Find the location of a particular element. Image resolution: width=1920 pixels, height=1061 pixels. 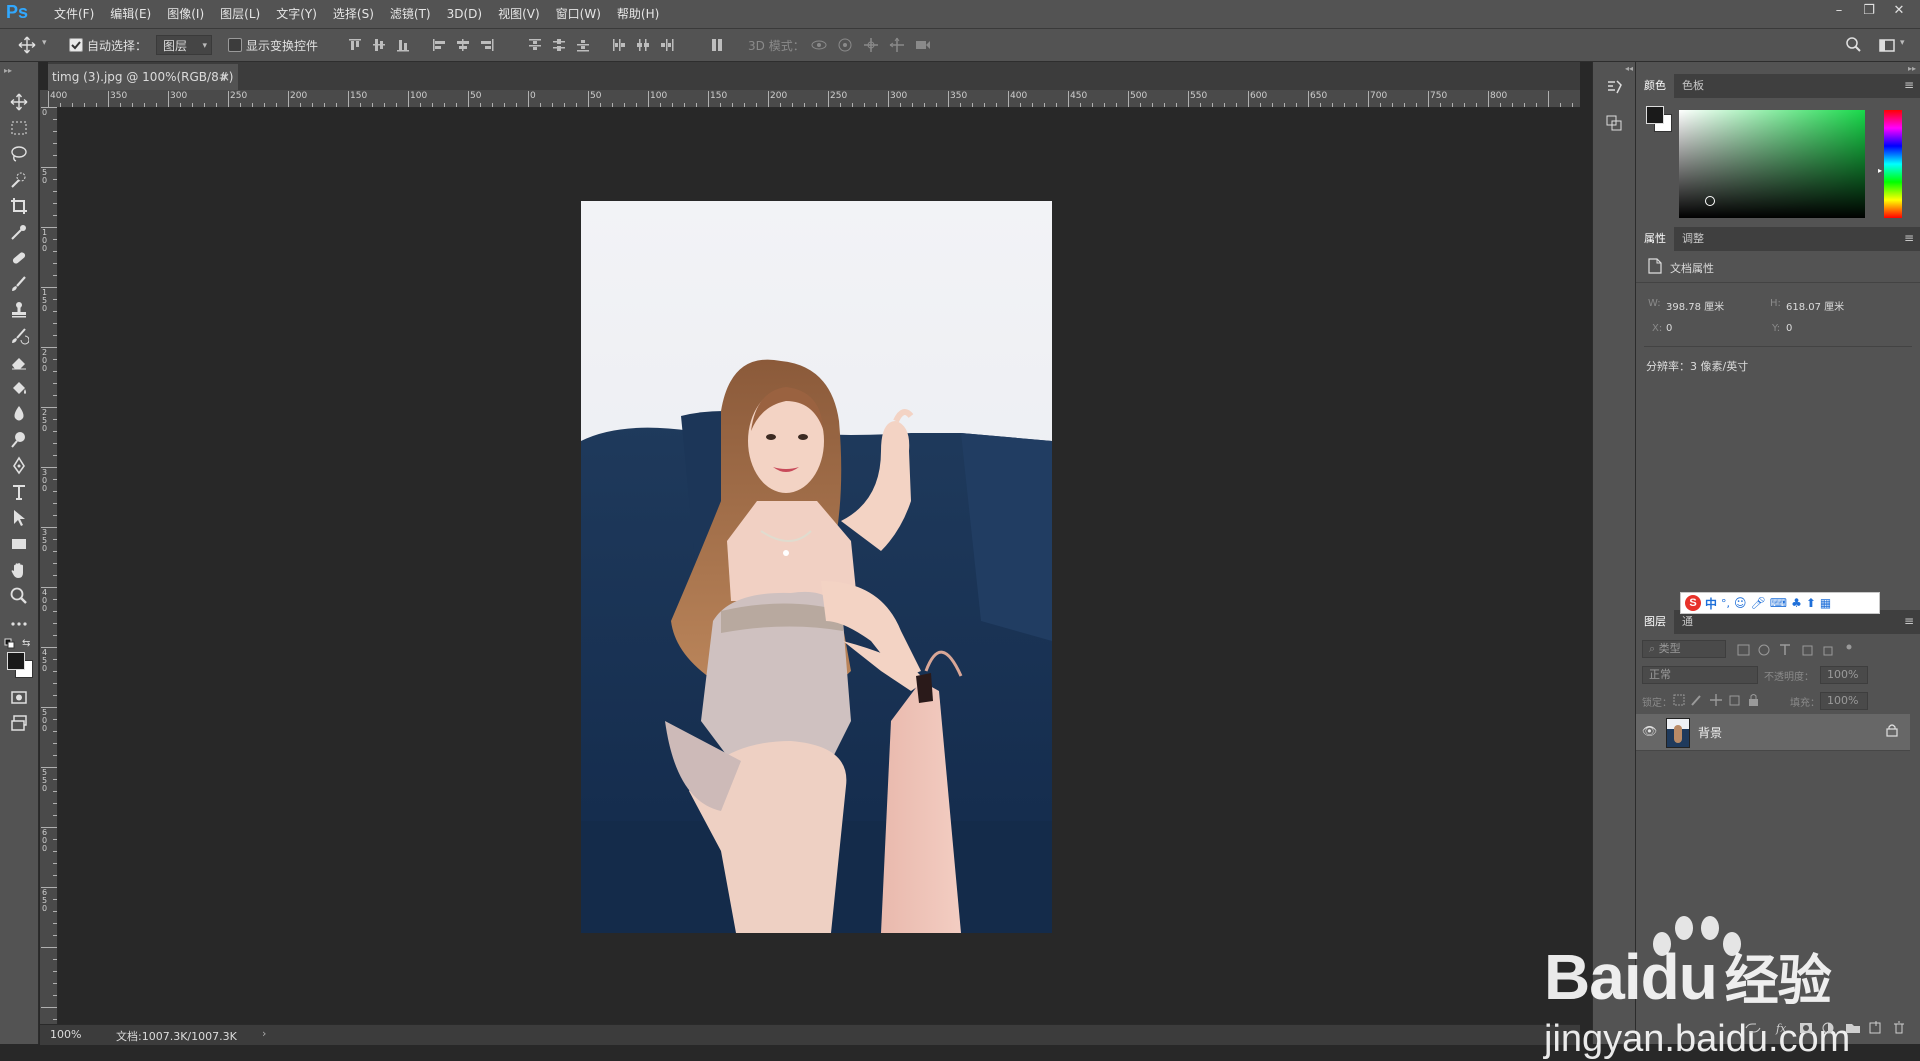

tab-properties: 属性 is located at coordinates (1655, 239).